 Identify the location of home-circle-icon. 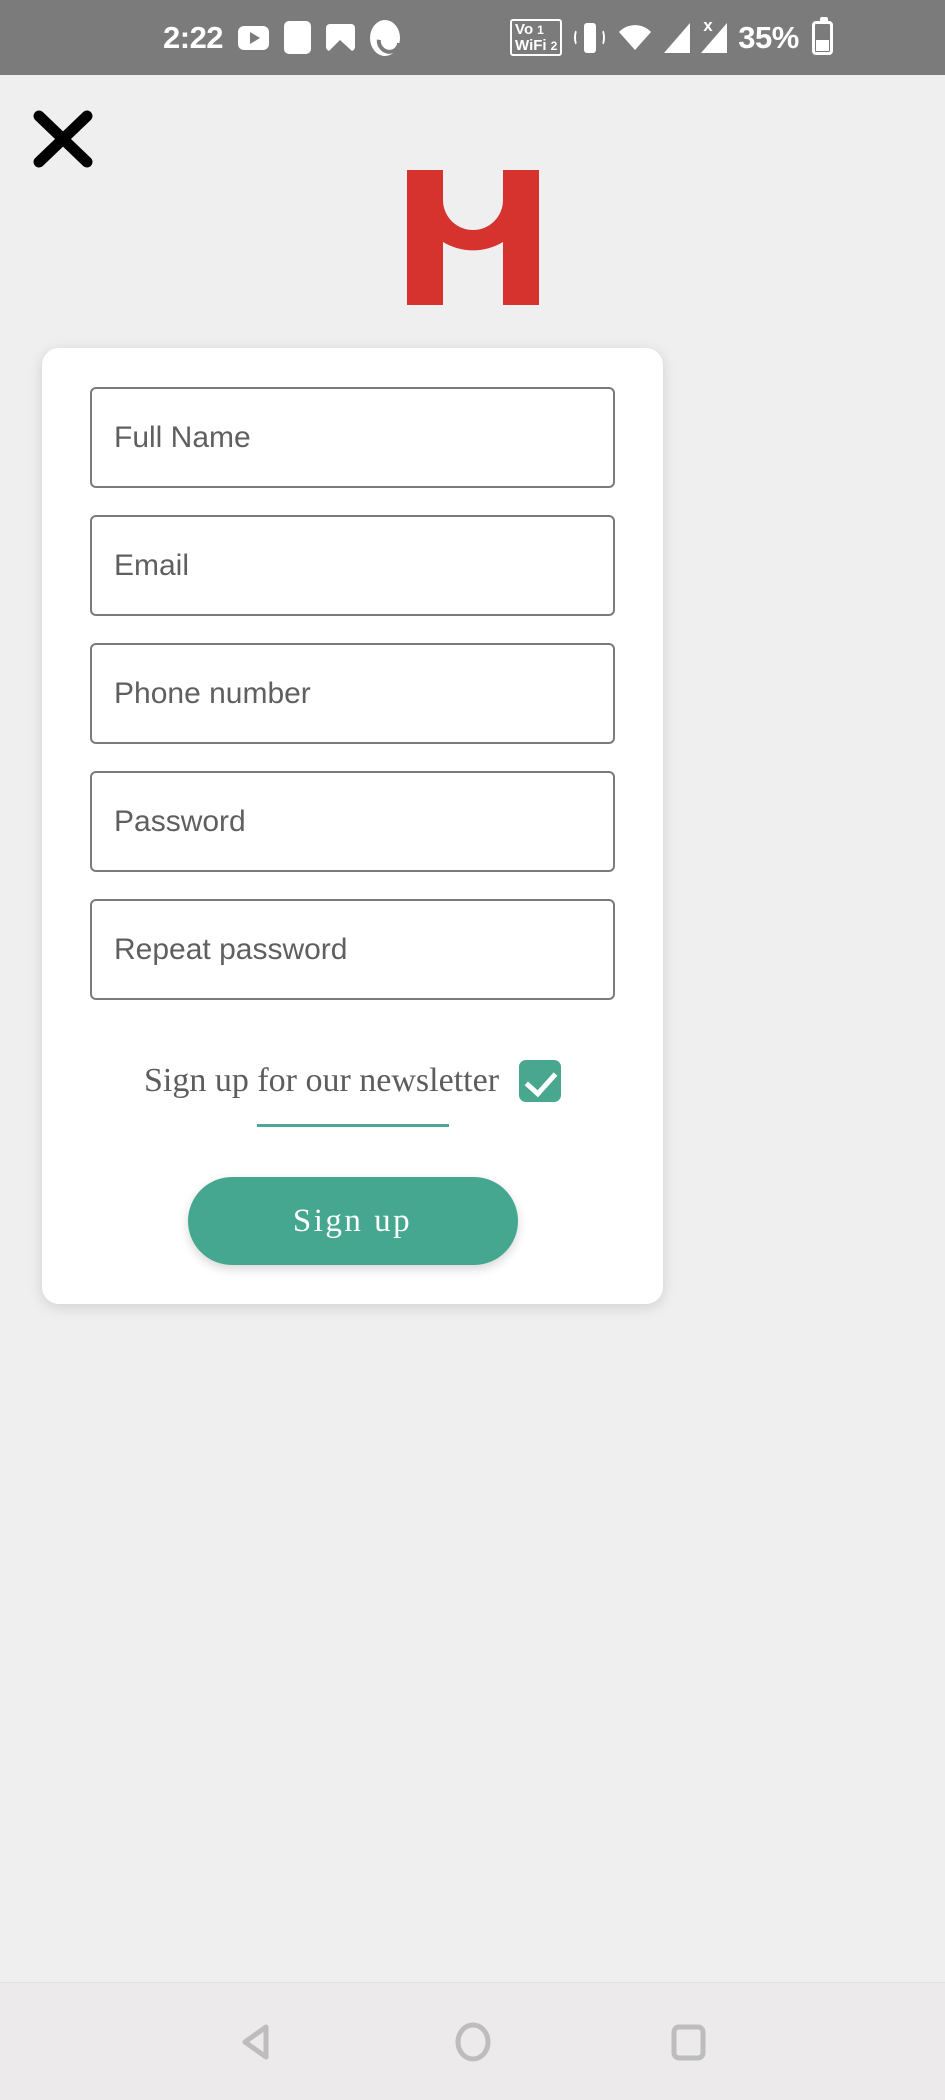
(472, 2041).